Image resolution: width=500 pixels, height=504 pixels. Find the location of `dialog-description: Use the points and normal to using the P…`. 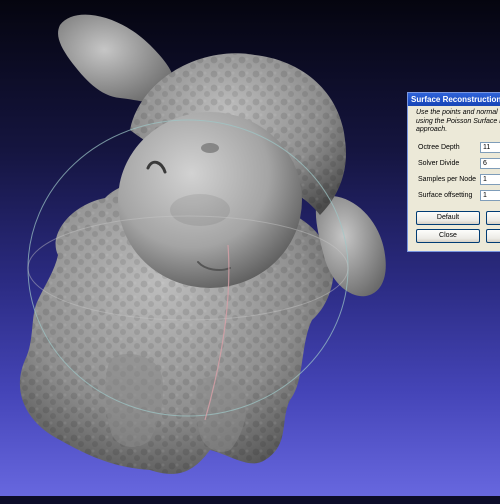

dialog-description: Use the points and normal to using the P… is located at coordinates (454, 120).